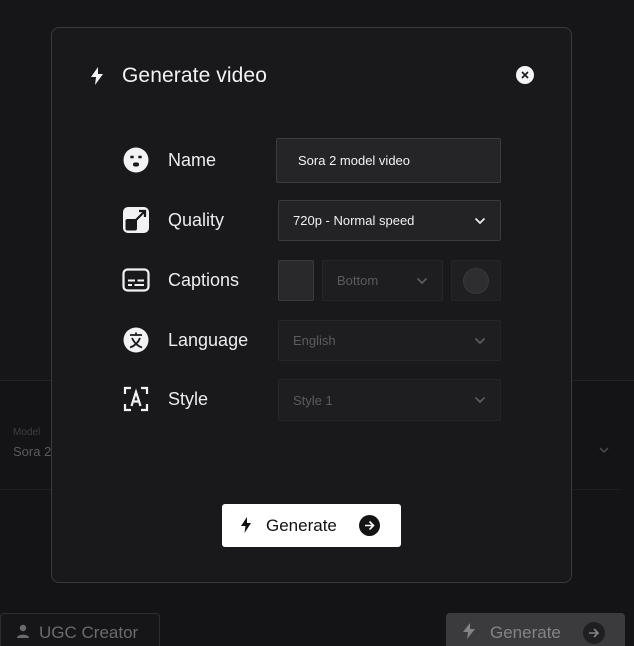 Image resolution: width=634 pixels, height=646 pixels. I want to click on caption-color-picker, so click(476, 280).